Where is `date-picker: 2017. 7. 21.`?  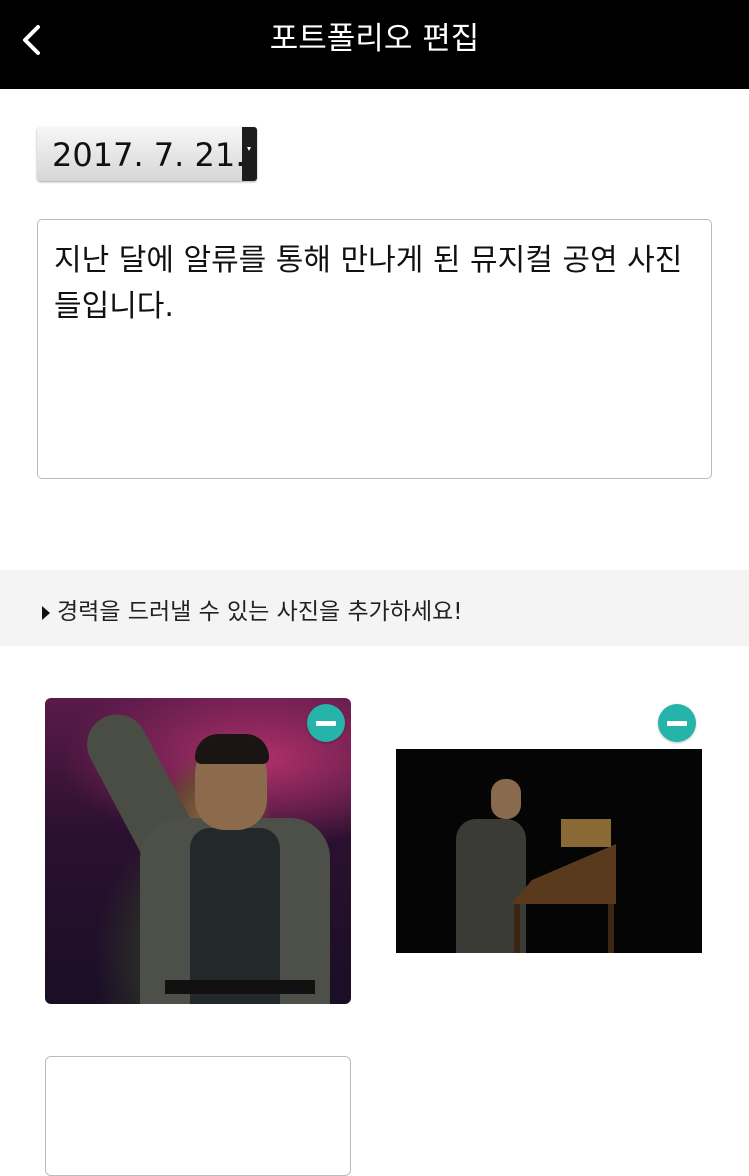 date-picker: 2017. 7. 21. is located at coordinates (147, 154).